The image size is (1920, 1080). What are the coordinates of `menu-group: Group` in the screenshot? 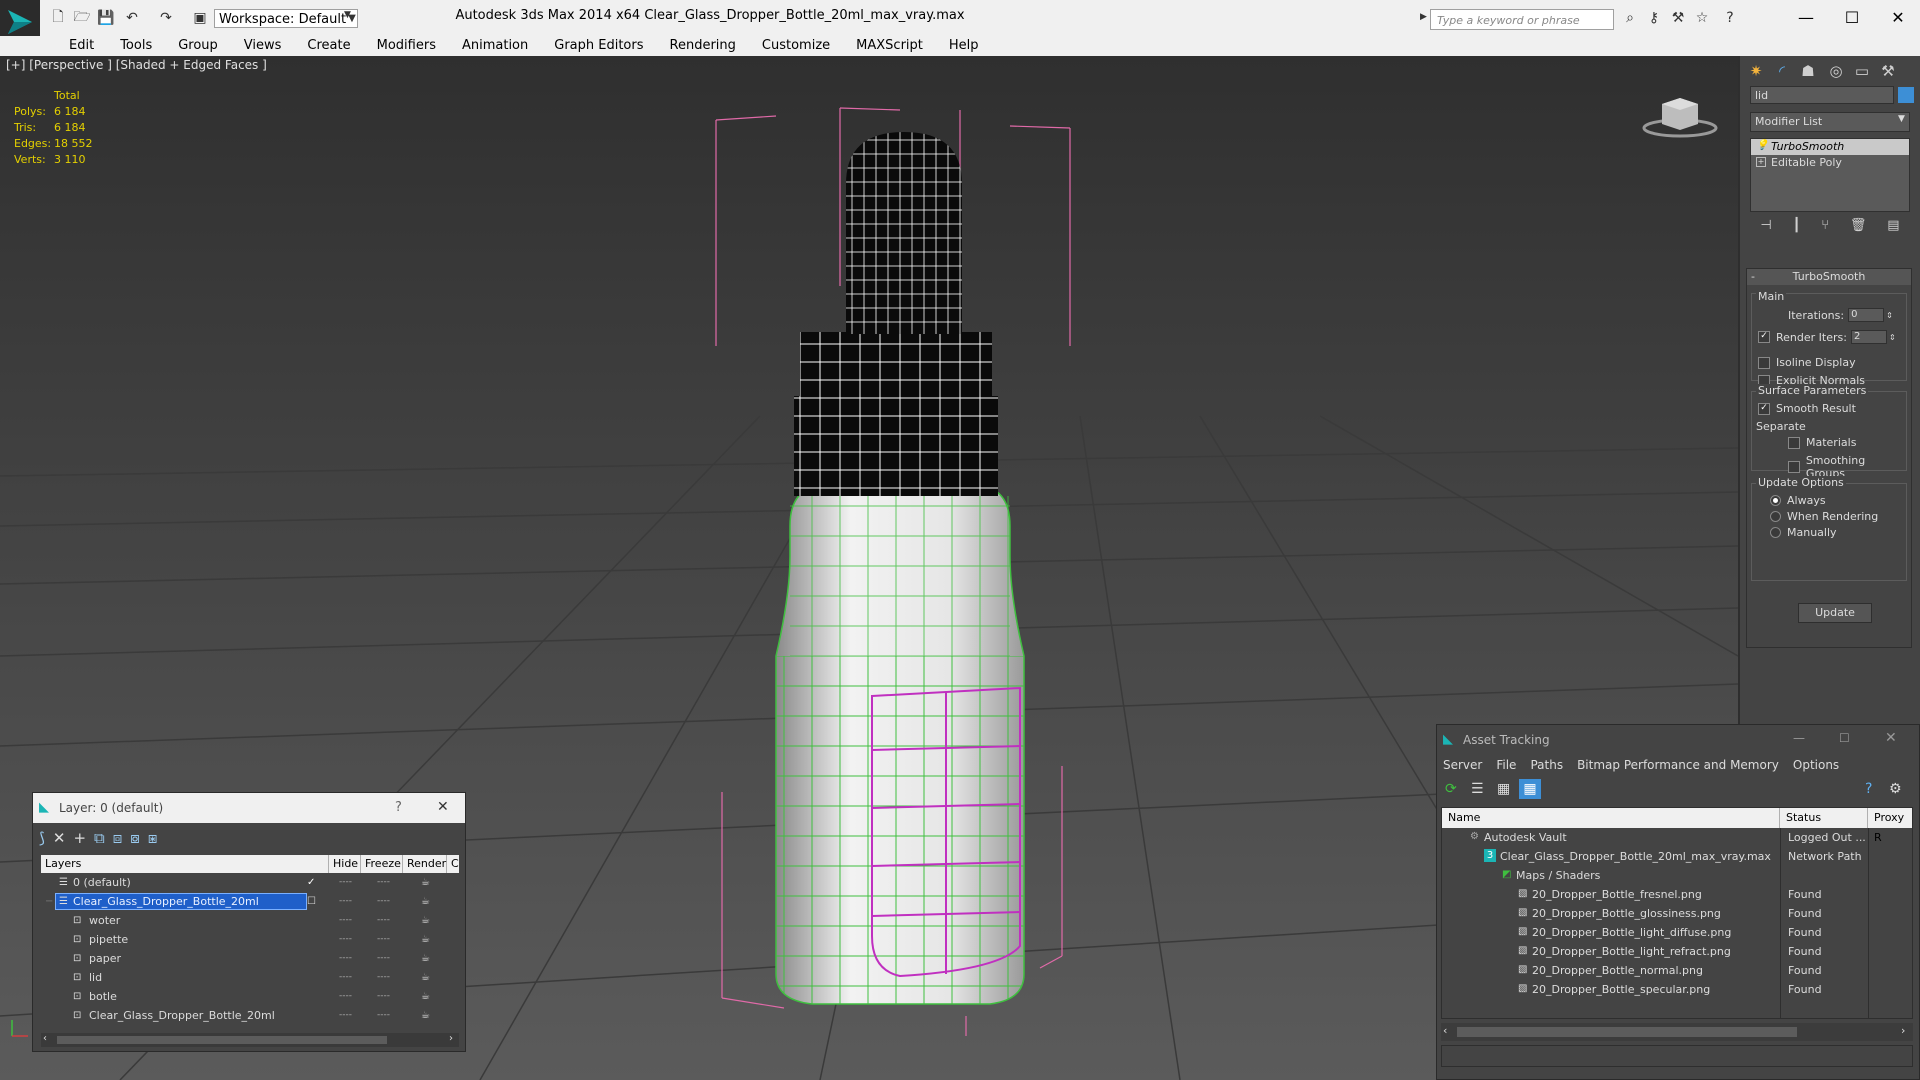 It's located at (198, 46).